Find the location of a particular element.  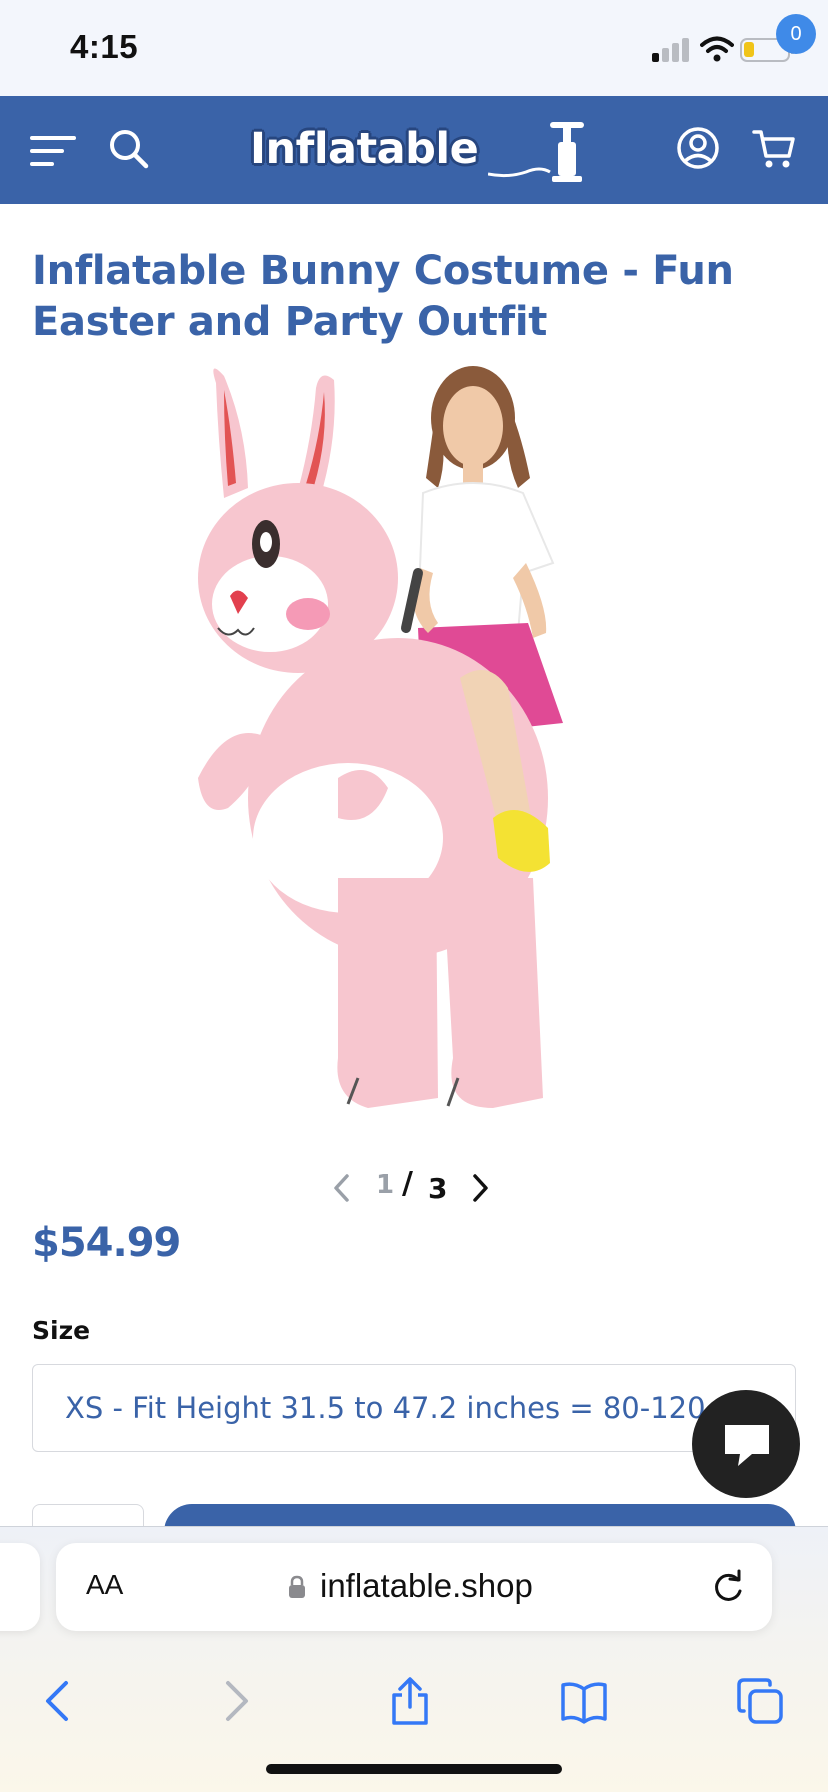

share-icon is located at coordinates (410, 1701).